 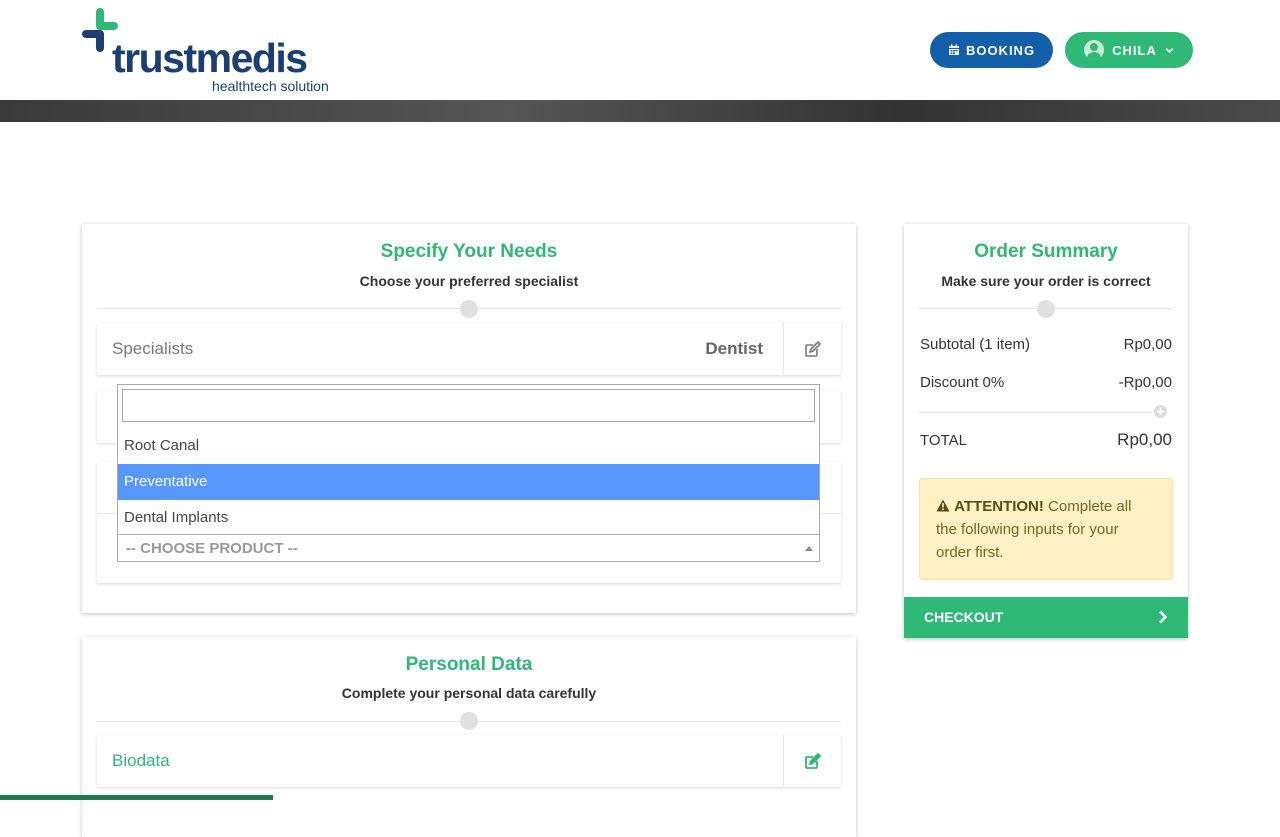 I want to click on specialist-label: Specialists, so click(x=153, y=348).